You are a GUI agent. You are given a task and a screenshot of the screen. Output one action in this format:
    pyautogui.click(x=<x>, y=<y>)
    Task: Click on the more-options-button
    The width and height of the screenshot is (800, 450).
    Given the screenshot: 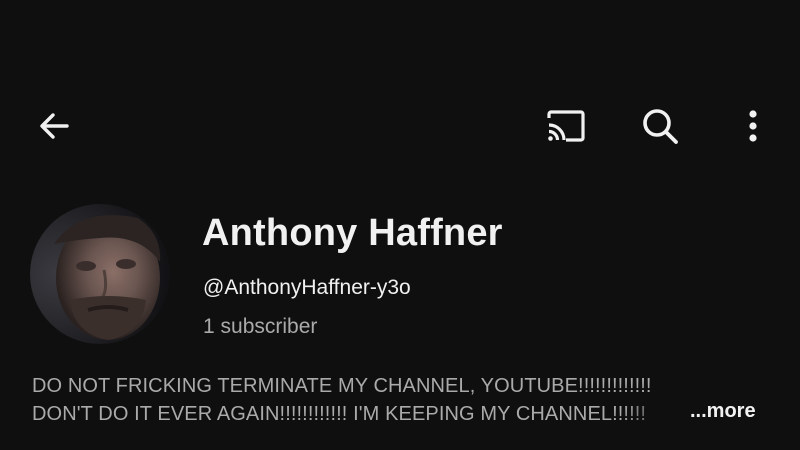 What is the action you would take?
    pyautogui.click(x=753, y=126)
    